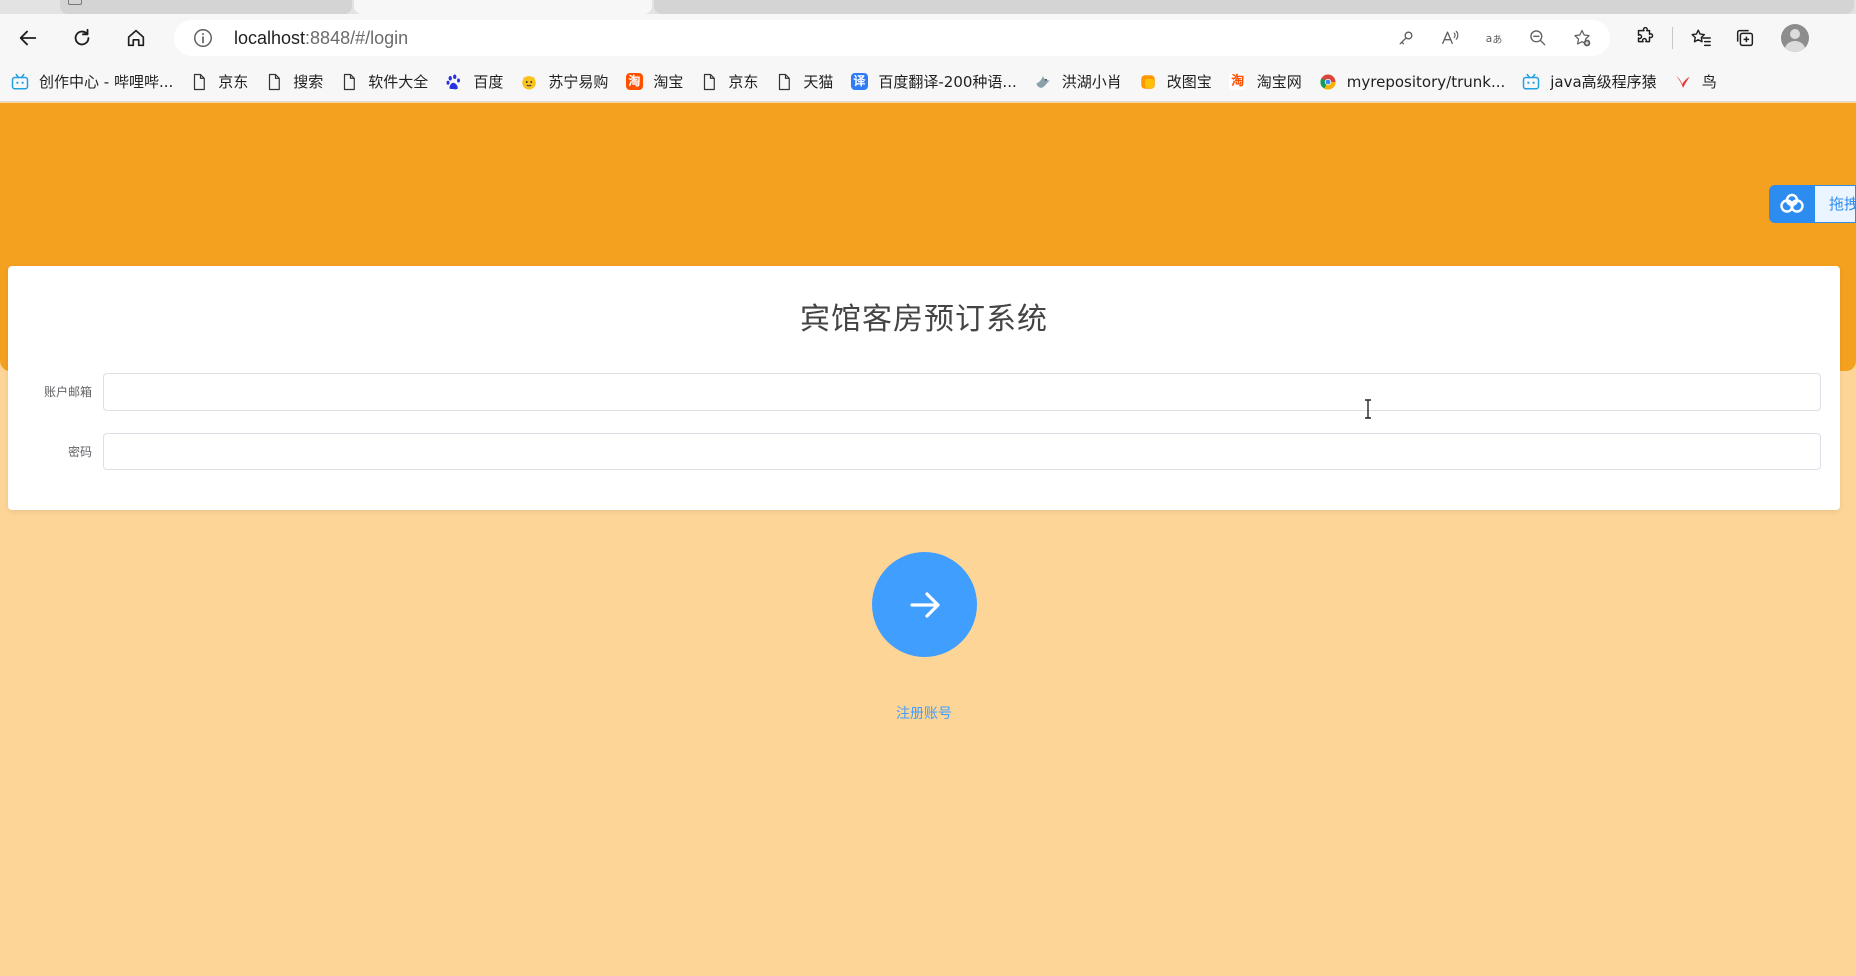 The width and height of the screenshot is (1856, 976). What do you see at coordinates (308, 82) in the screenshot?
I see `bookmark-label: 搜索` at bounding box center [308, 82].